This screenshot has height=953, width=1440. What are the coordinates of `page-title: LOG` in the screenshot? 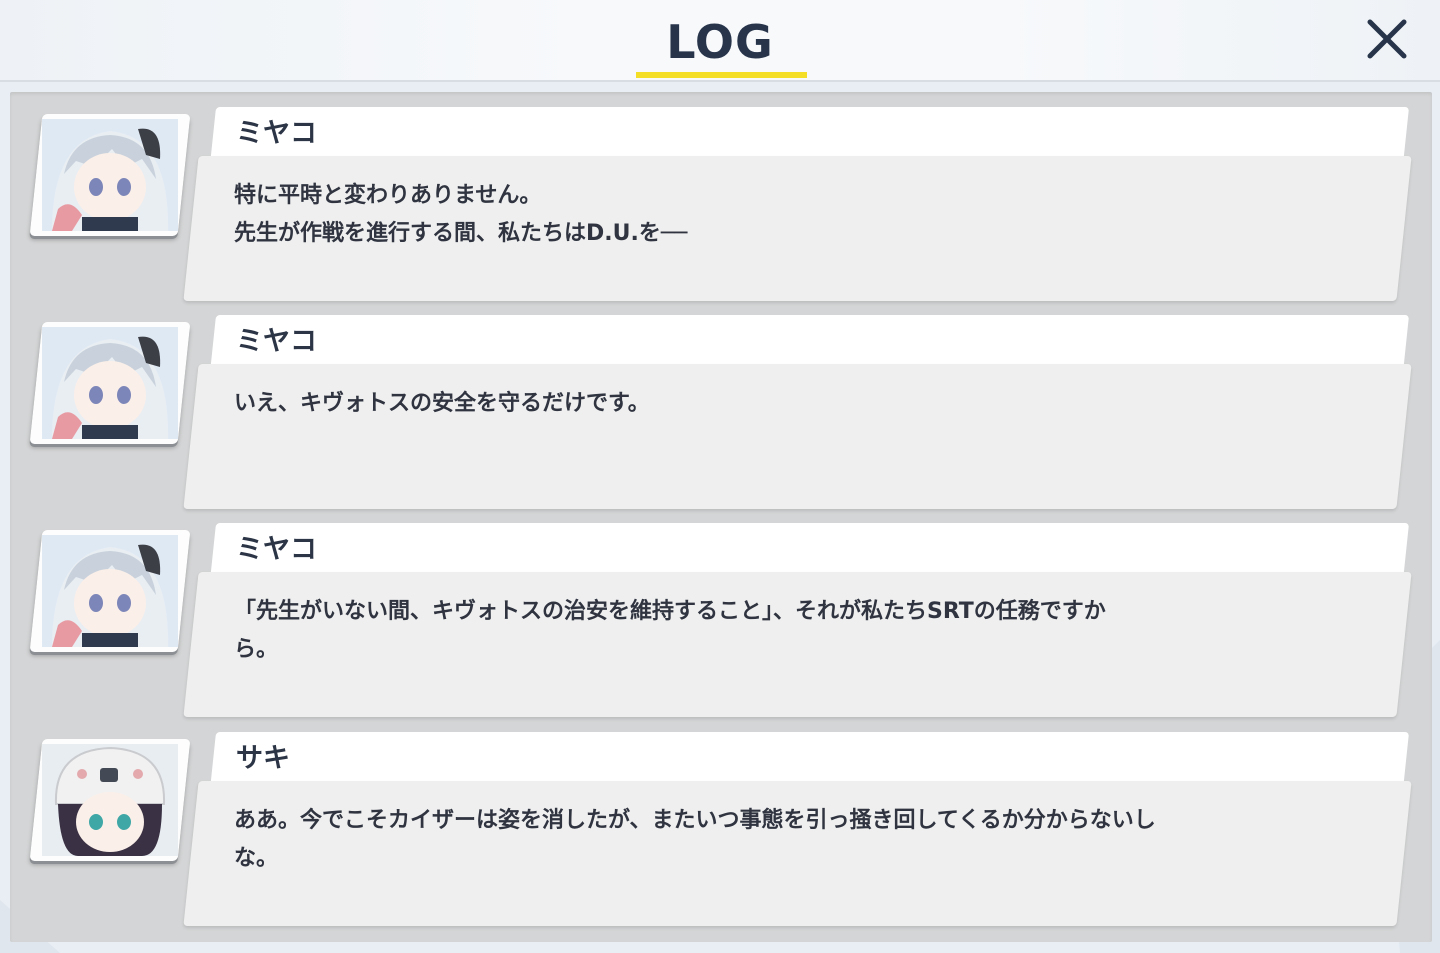 It's located at (720, 42).